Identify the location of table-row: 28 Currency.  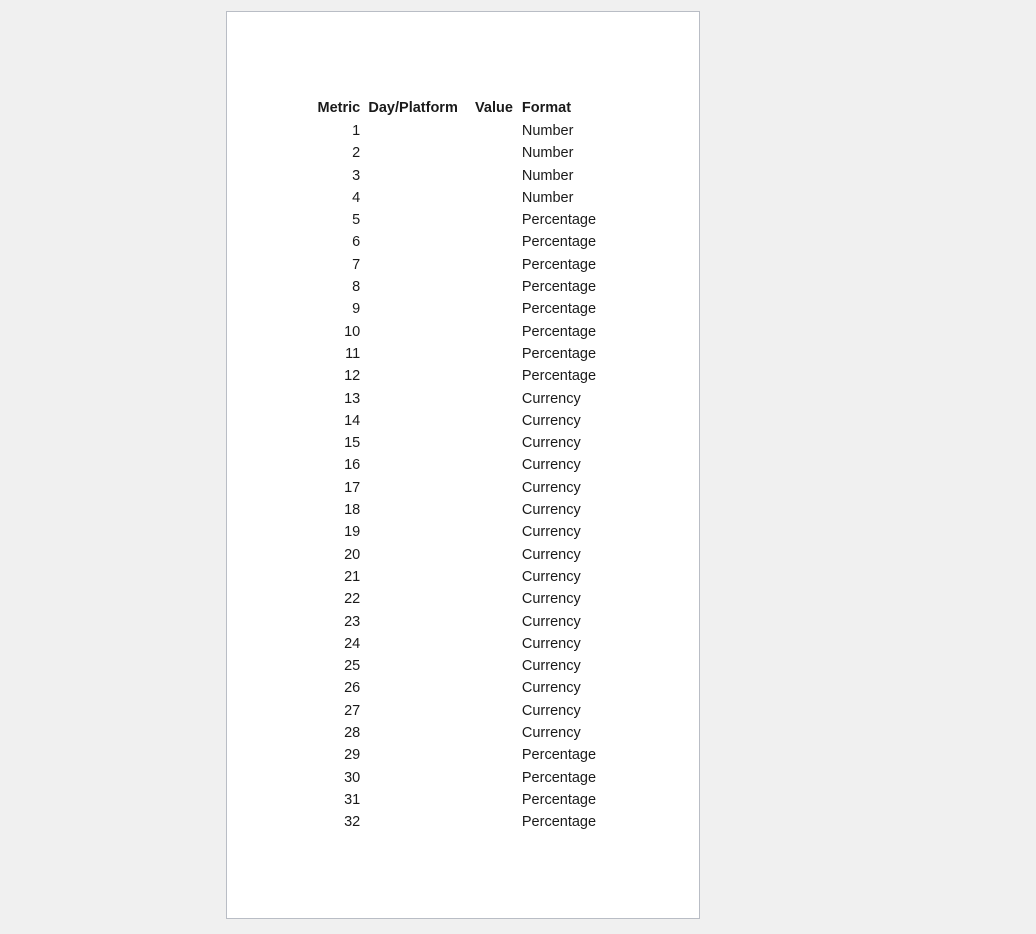
(463, 733).